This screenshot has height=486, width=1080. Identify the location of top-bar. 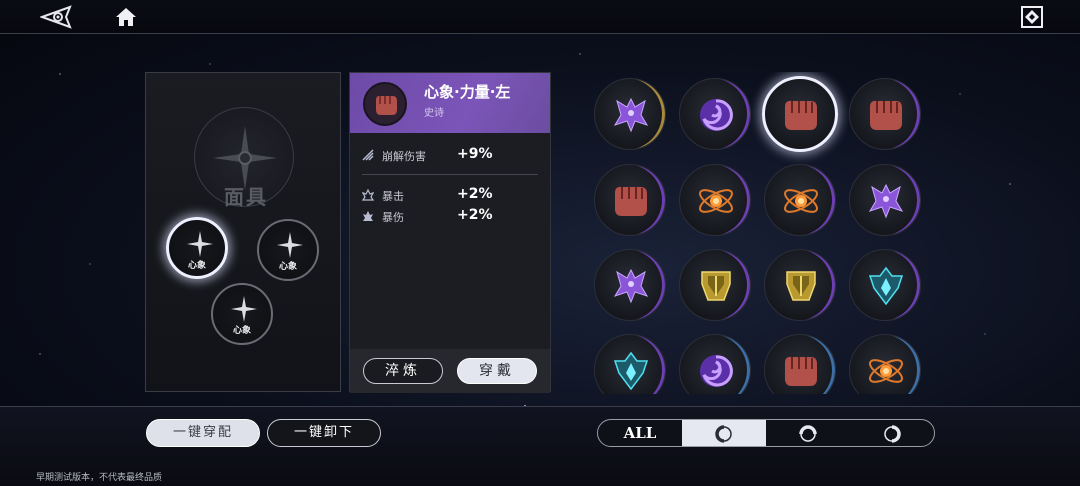
(540, 17).